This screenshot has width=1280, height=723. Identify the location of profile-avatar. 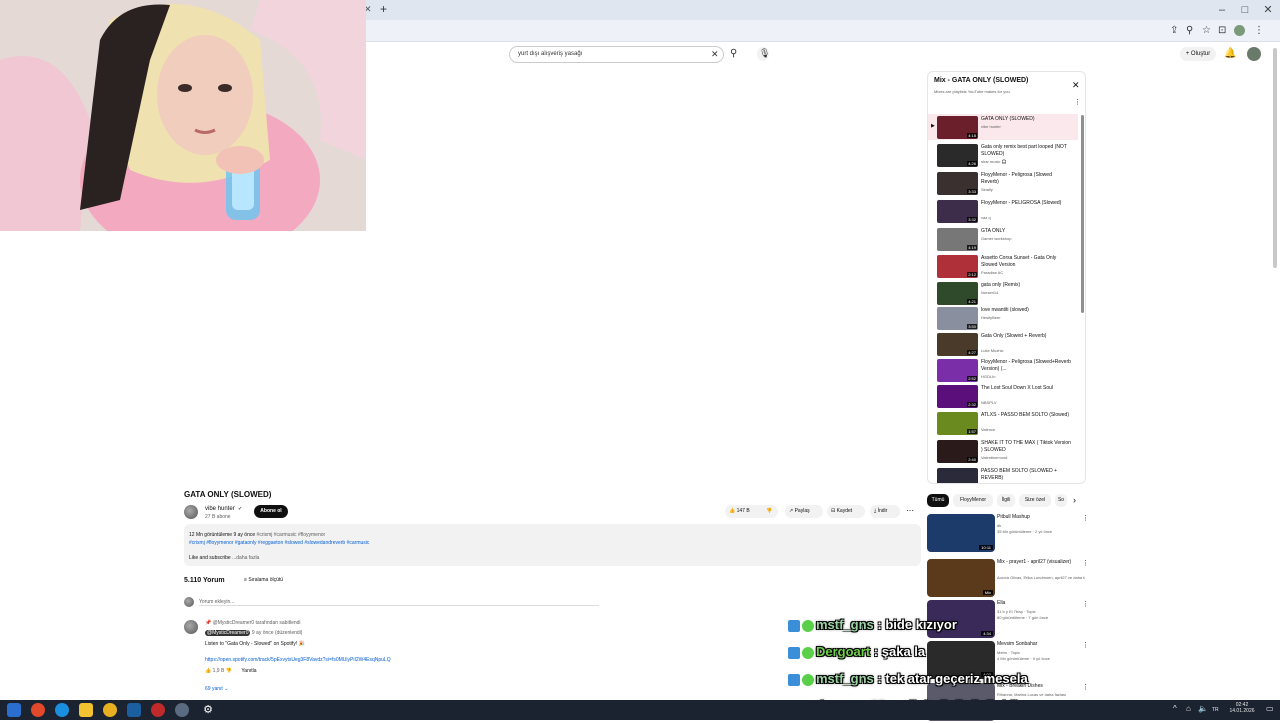
(1239, 30).